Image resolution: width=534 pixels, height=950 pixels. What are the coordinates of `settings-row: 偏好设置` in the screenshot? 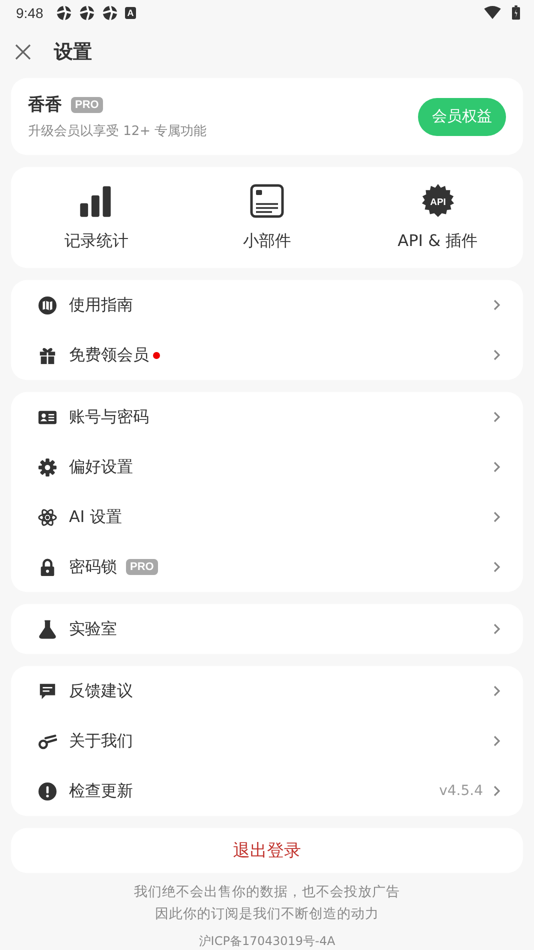 It's located at (267, 467).